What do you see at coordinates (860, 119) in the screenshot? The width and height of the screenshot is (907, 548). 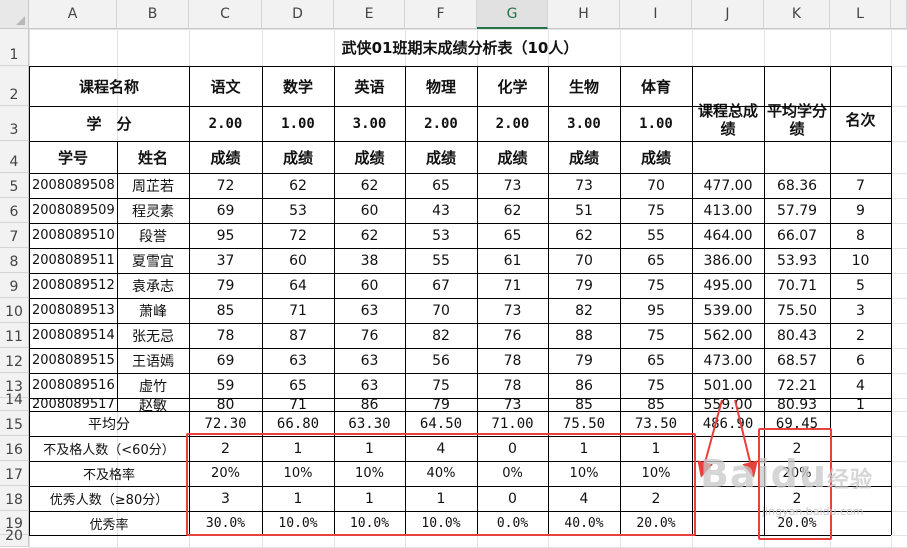 I see `header-rank: 名次` at bounding box center [860, 119].